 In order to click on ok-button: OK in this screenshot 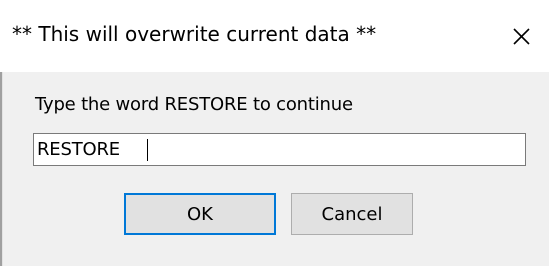, I will do `click(200, 214)`.